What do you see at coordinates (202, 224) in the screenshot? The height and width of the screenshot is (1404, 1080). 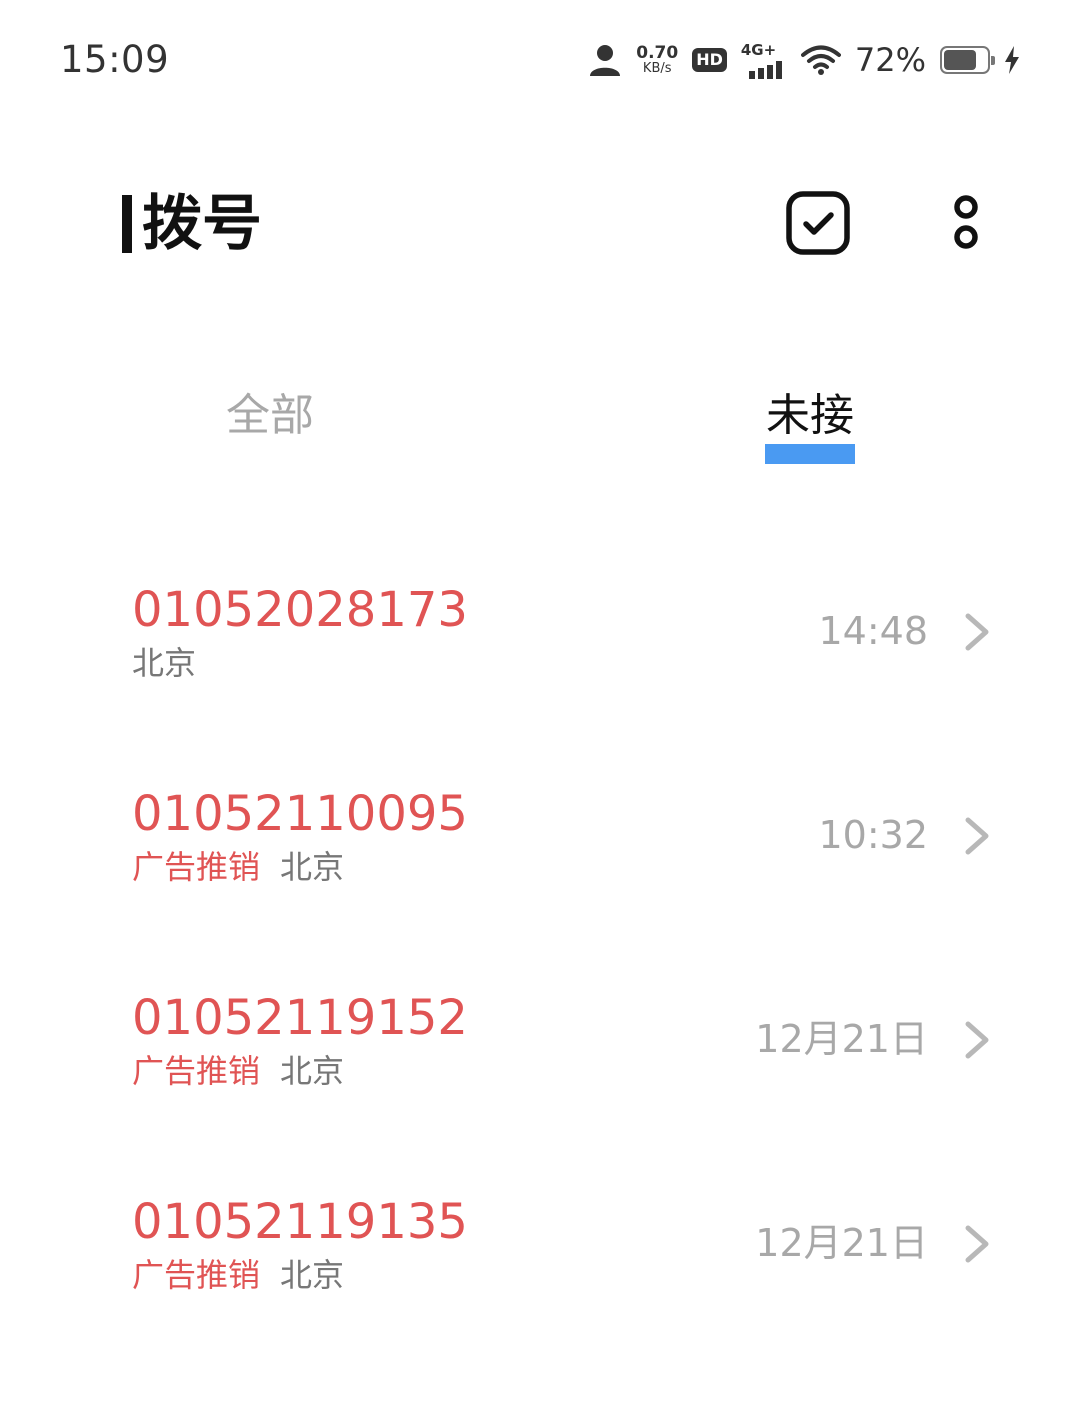 I see `page-title: 拨号` at bounding box center [202, 224].